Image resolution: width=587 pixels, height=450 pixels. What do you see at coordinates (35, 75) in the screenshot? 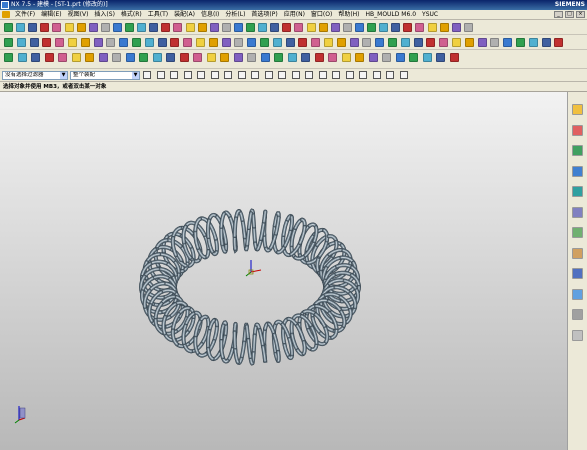
I see `type-filter-dropdown: 没有选择过滤器 ▼` at bounding box center [35, 75].